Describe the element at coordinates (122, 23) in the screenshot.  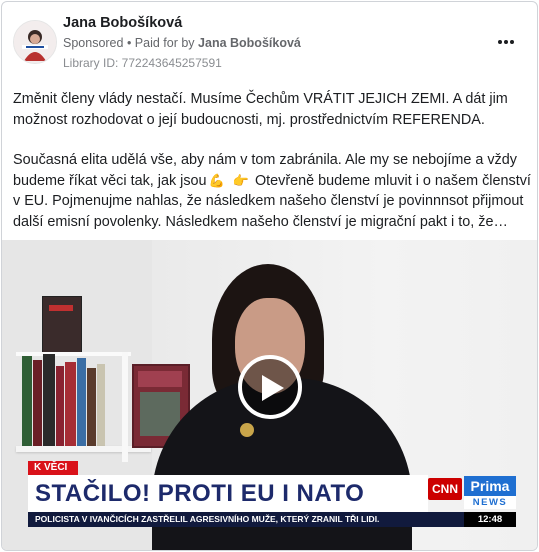
I see `author-name: Jana Bobošíková` at that location.